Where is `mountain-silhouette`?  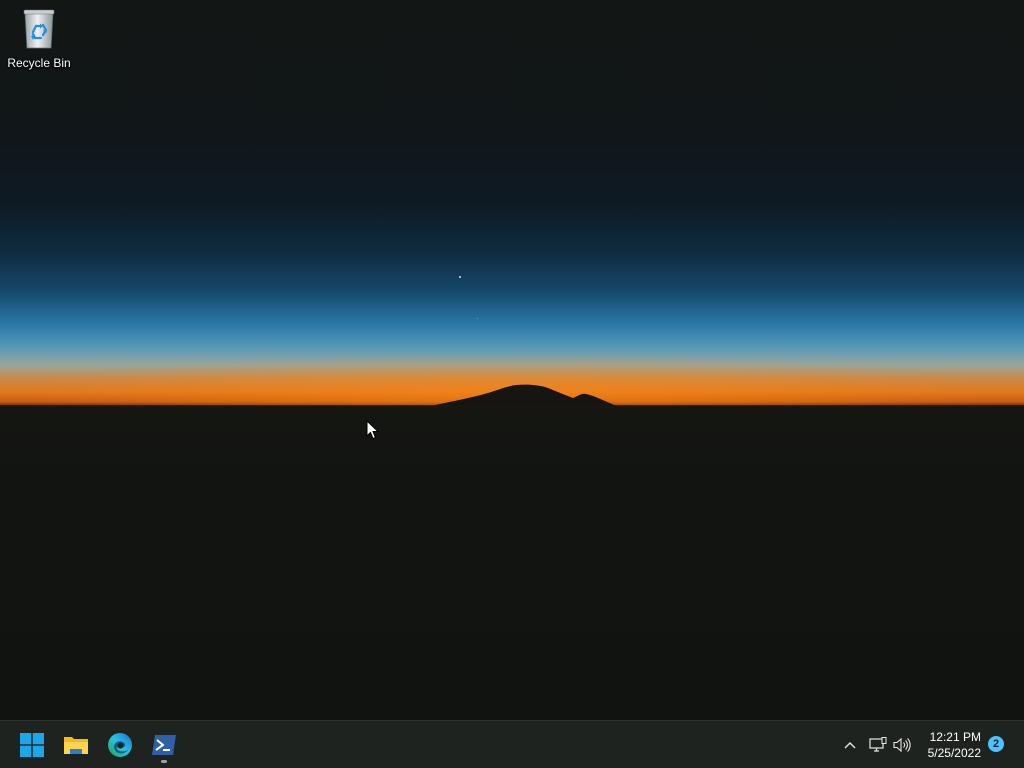 mountain-silhouette is located at coordinates (512, 396).